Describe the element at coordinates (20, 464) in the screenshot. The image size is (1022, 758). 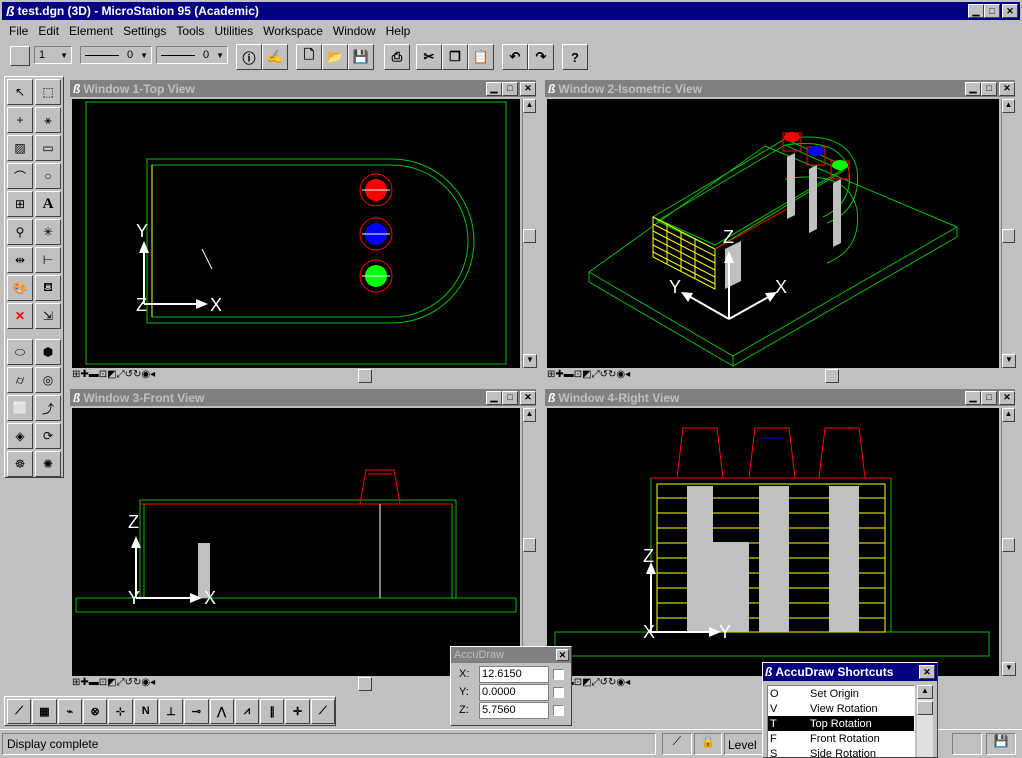
I see `camera-tool: ☸` at that location.